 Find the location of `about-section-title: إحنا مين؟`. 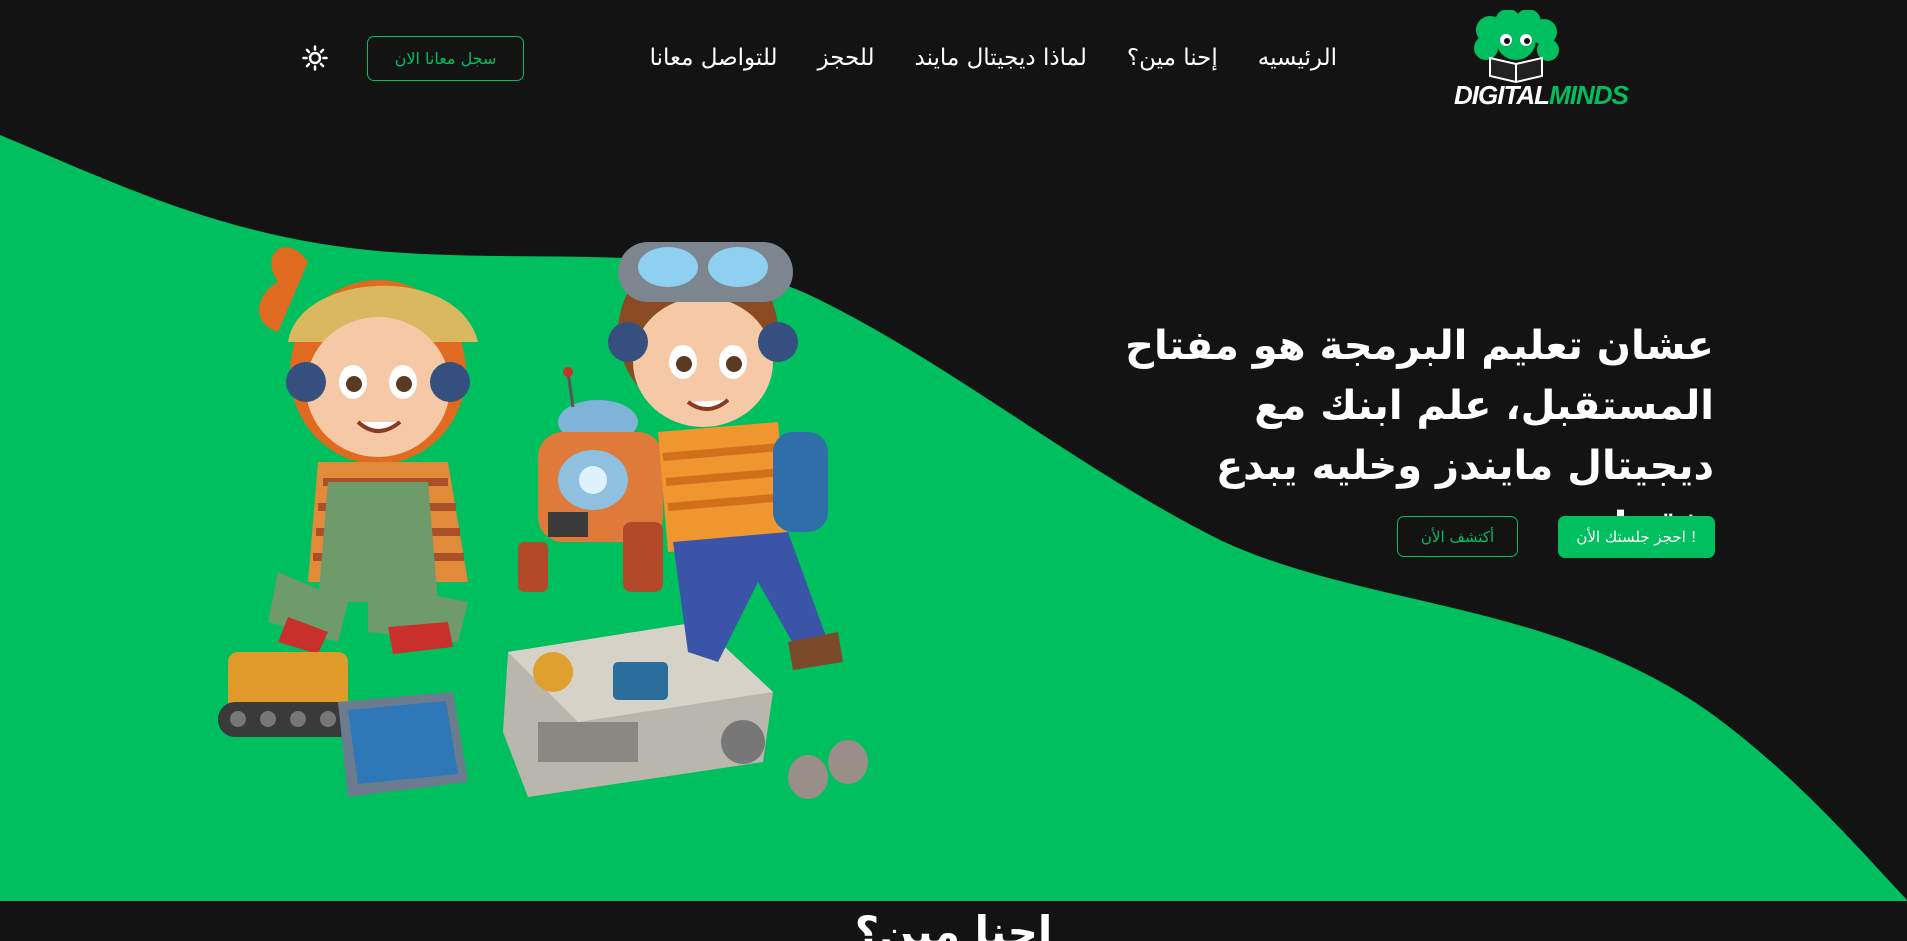

about-section-title: إحنا مين؟ is located at coordinates (953, 924).